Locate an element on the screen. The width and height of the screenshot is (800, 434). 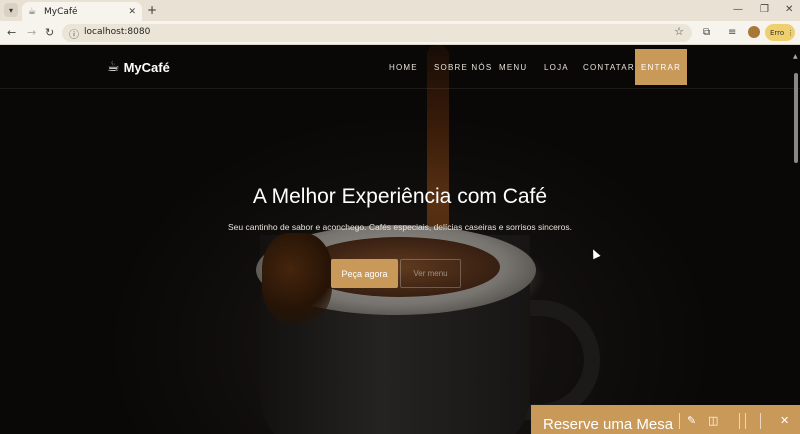
browser-tabstrip: ▾ ☕ MyCafé ✕ + — ❐ ✕ is located at coordinates (400, 10).